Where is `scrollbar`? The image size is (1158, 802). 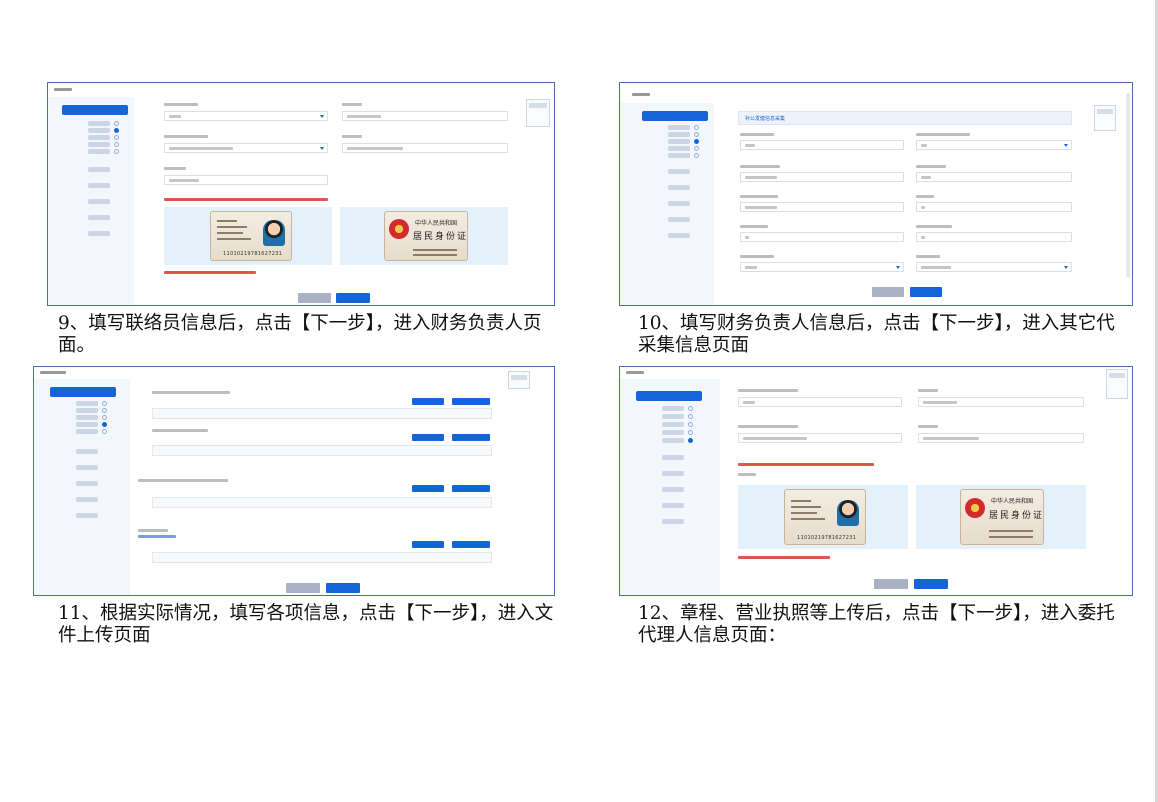
scrollbar is located at coordinates (1128, 185).